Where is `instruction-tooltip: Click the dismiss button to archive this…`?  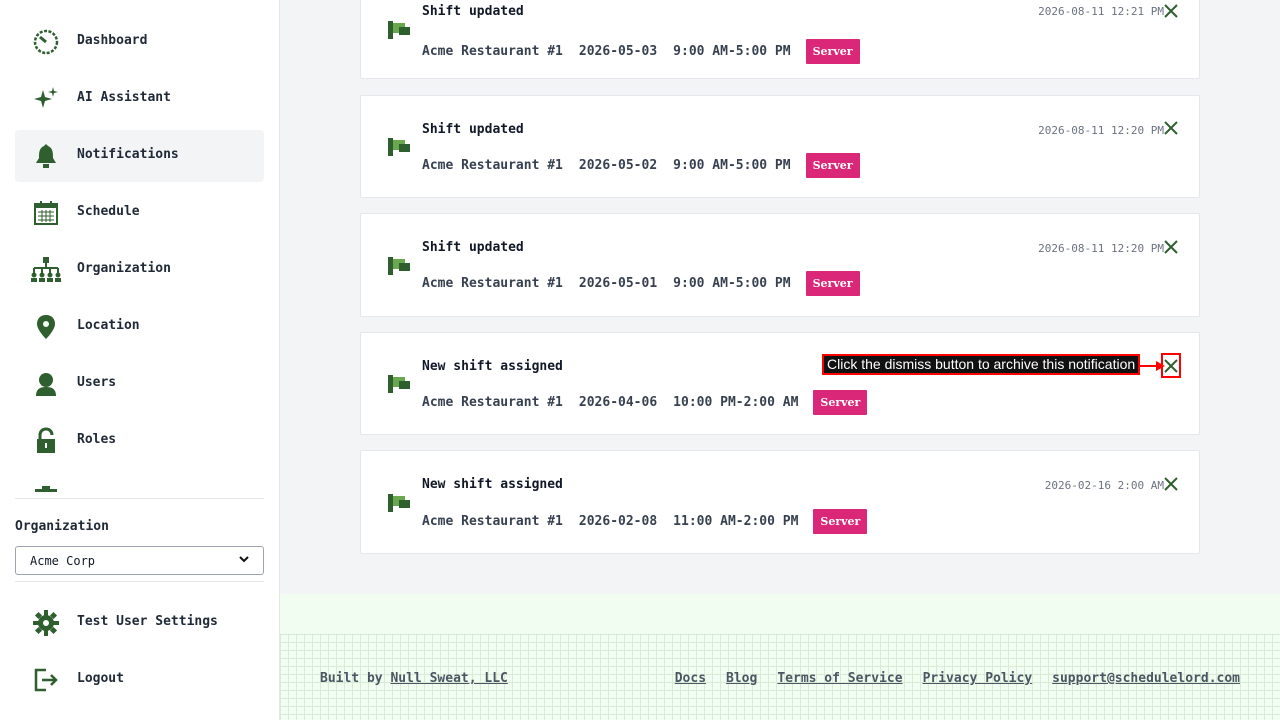
instruction-tooltip: Click the dismiss button to archive this… is located at coordinates (981, 364).